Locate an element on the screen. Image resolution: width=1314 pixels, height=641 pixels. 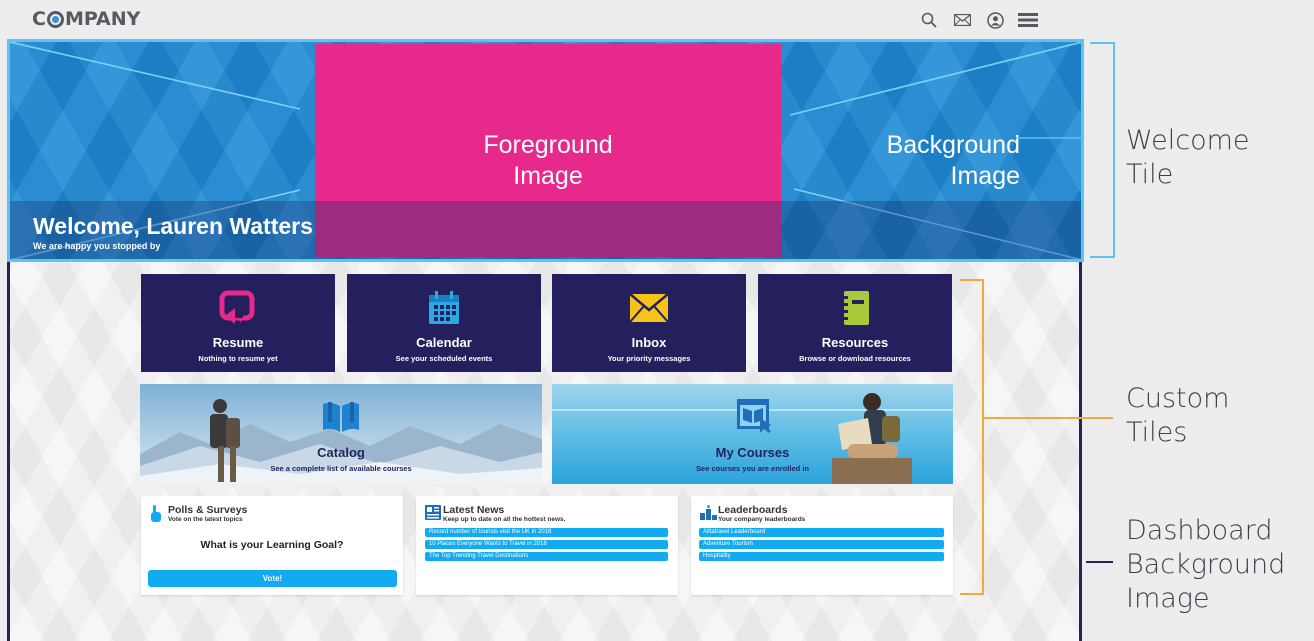
annotation-dash-line2: Background is located at coordinates (1206, 564).